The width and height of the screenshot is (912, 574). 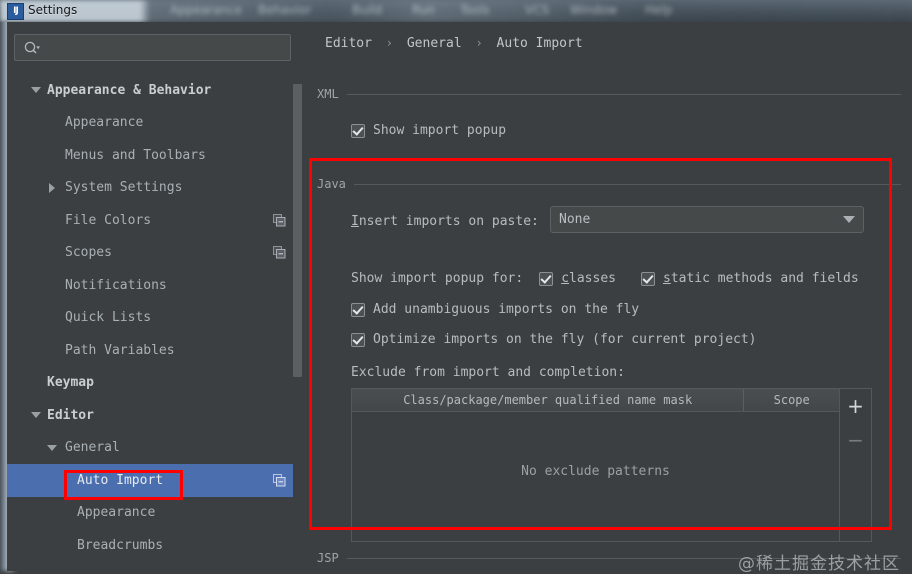 I want to click on menubar-ghost-item: Behavior, so click(x=285, y=10).